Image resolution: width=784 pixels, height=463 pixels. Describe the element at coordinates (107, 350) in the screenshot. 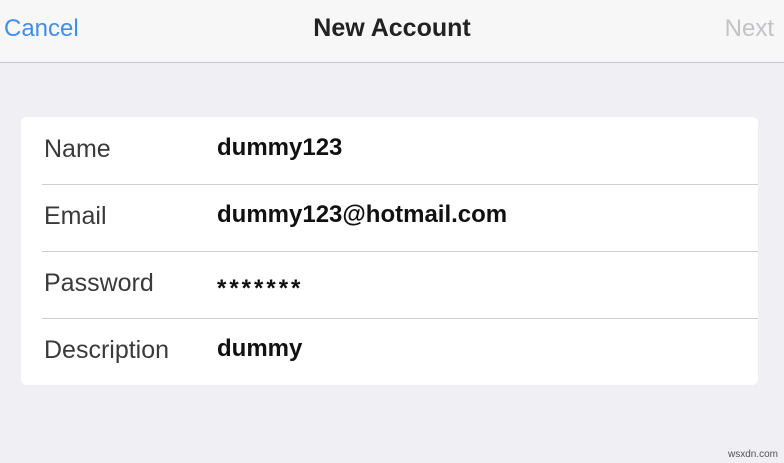

I see `description-label: Description` at that location.